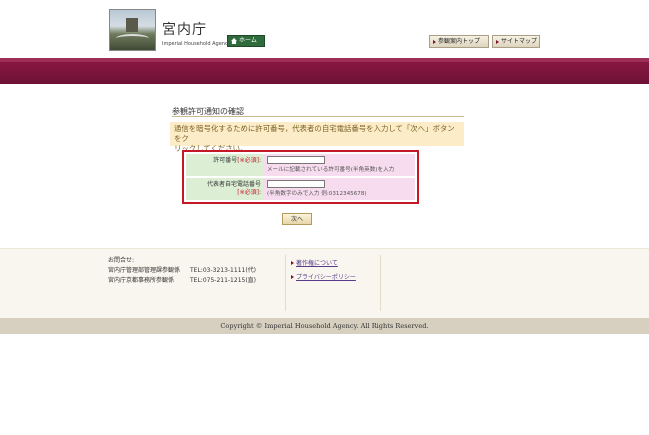  What do you see at coordinates (339, 165) in the screenshot?
I see `permit-number-cell: メールに記載されている許可番号(半角英数)を入力` at bounding box center [339, 165].